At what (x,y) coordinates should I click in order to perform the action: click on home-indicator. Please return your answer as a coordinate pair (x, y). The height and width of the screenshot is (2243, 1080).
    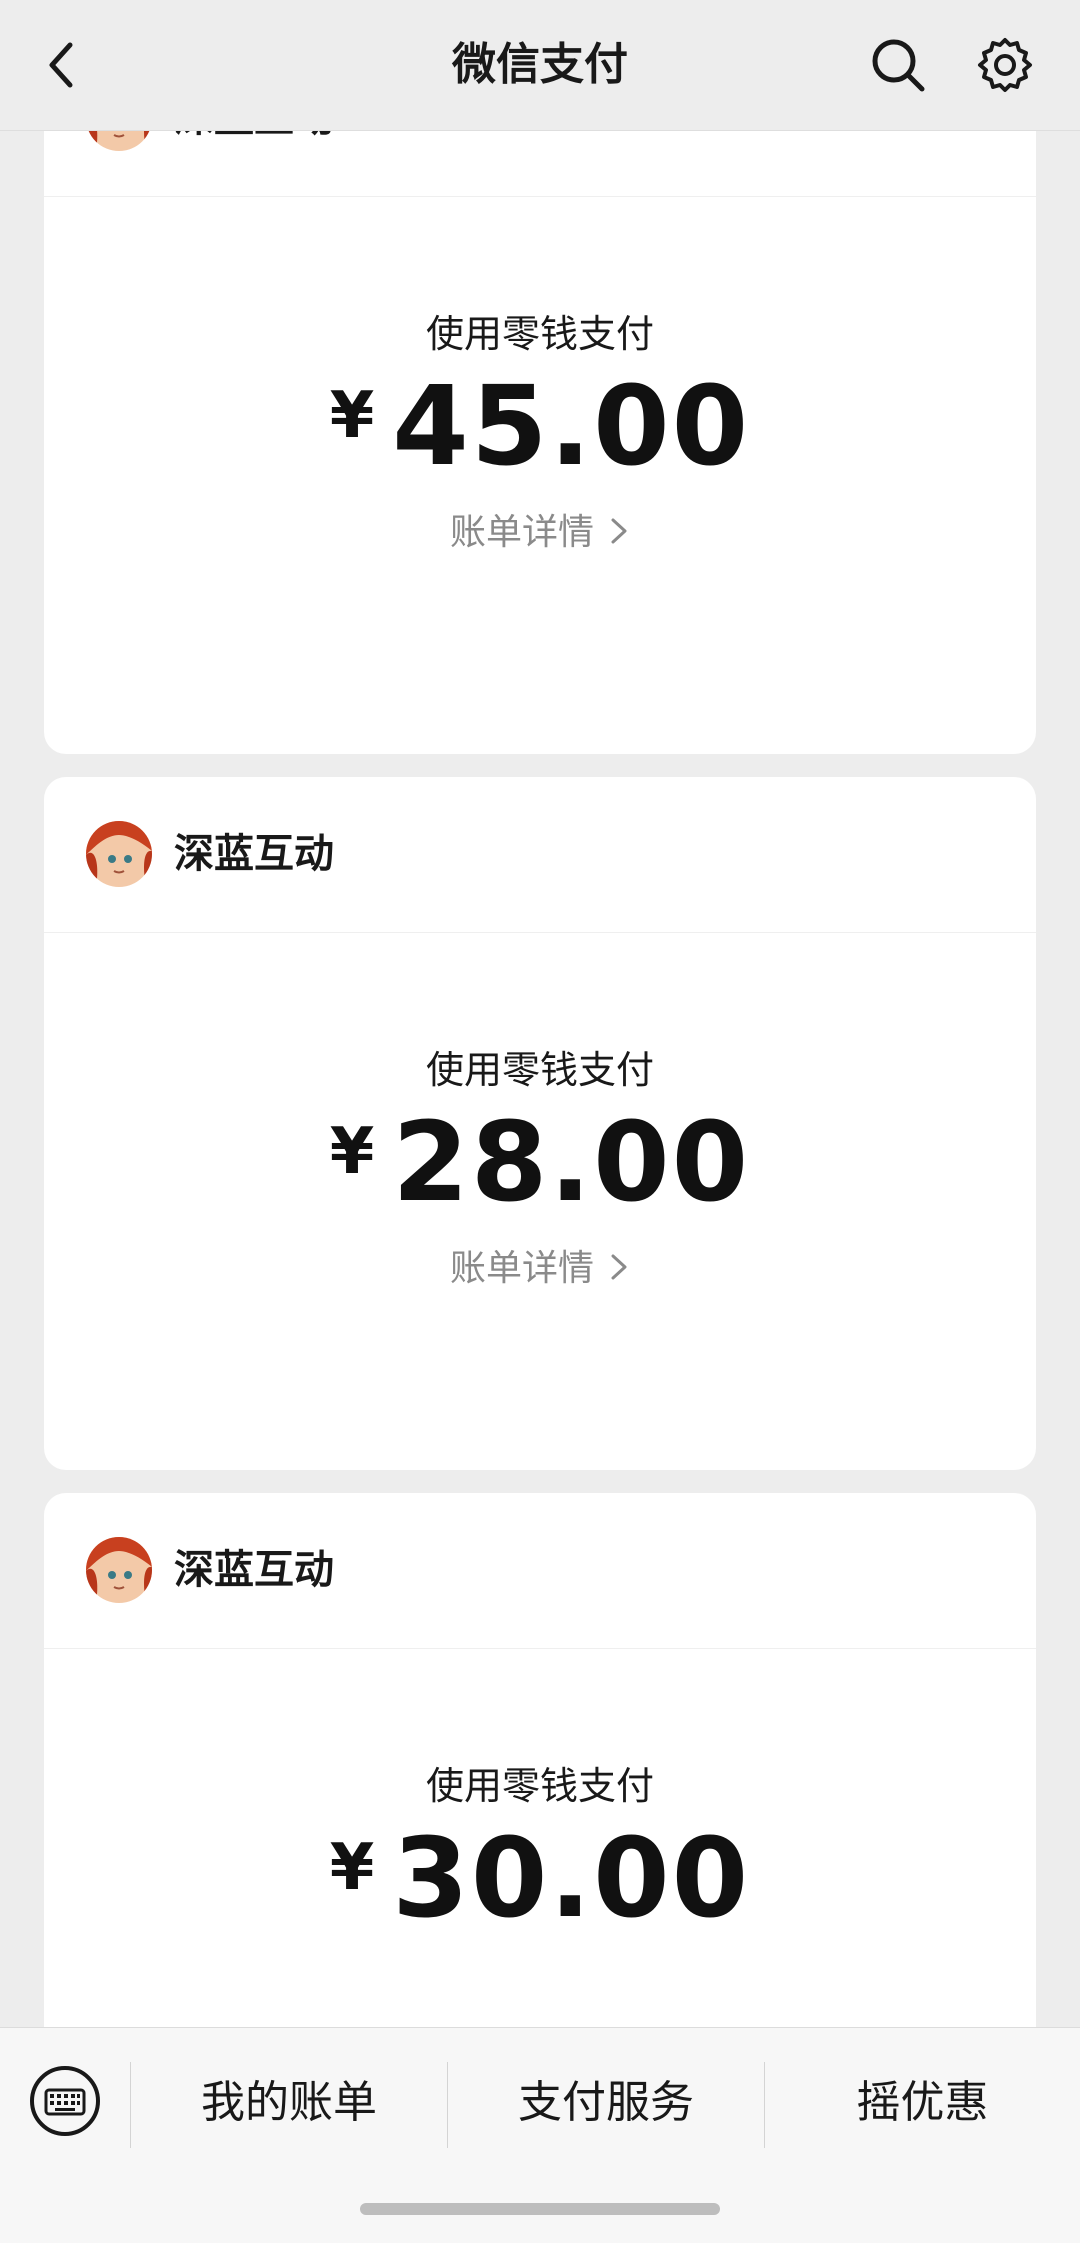
    Looking at the image, I should click on (540, 2209).